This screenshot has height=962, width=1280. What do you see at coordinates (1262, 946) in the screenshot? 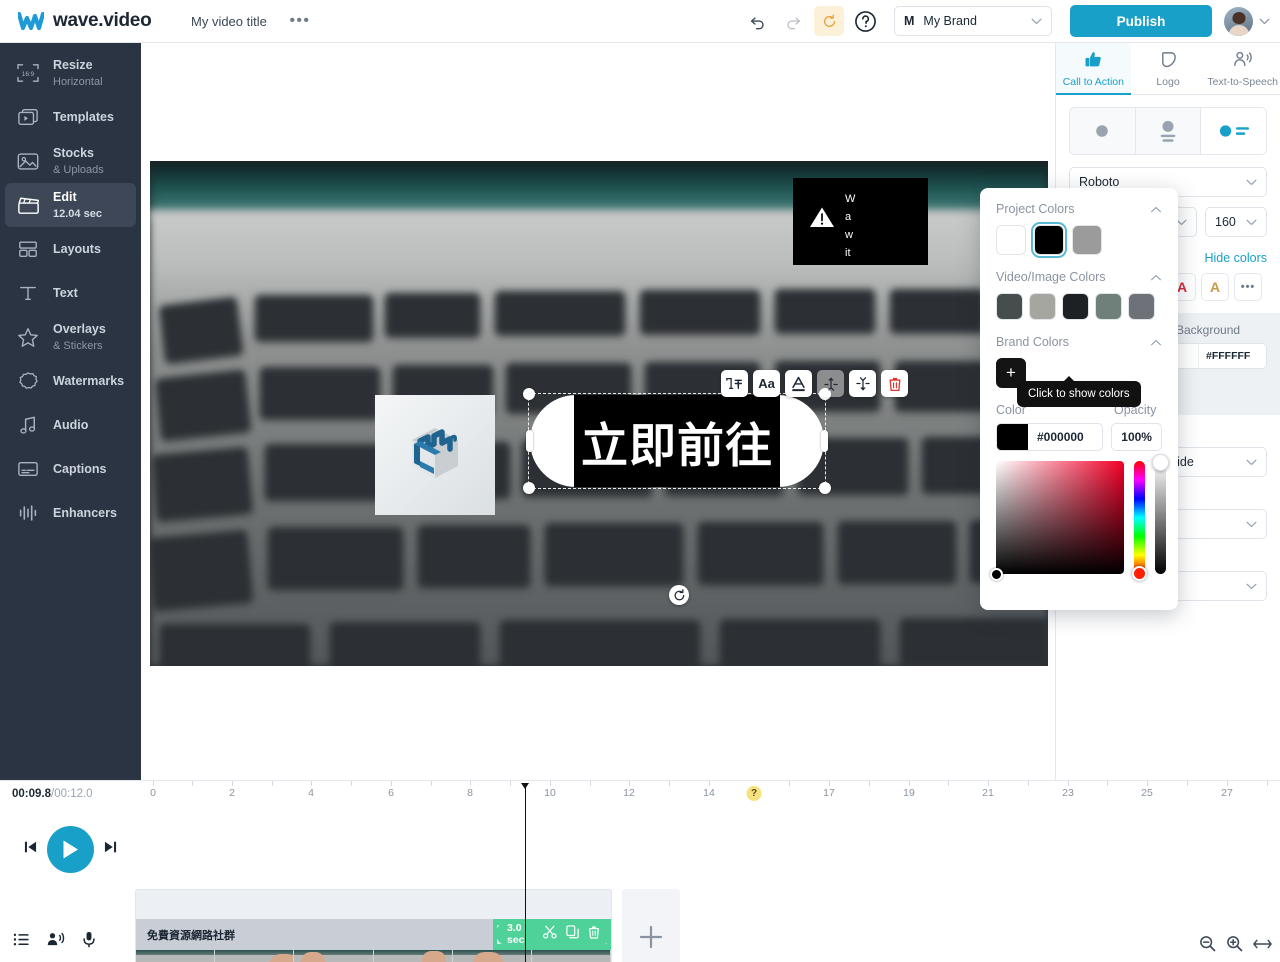
I see `fit-icon` at bounding box center [1262, 946].